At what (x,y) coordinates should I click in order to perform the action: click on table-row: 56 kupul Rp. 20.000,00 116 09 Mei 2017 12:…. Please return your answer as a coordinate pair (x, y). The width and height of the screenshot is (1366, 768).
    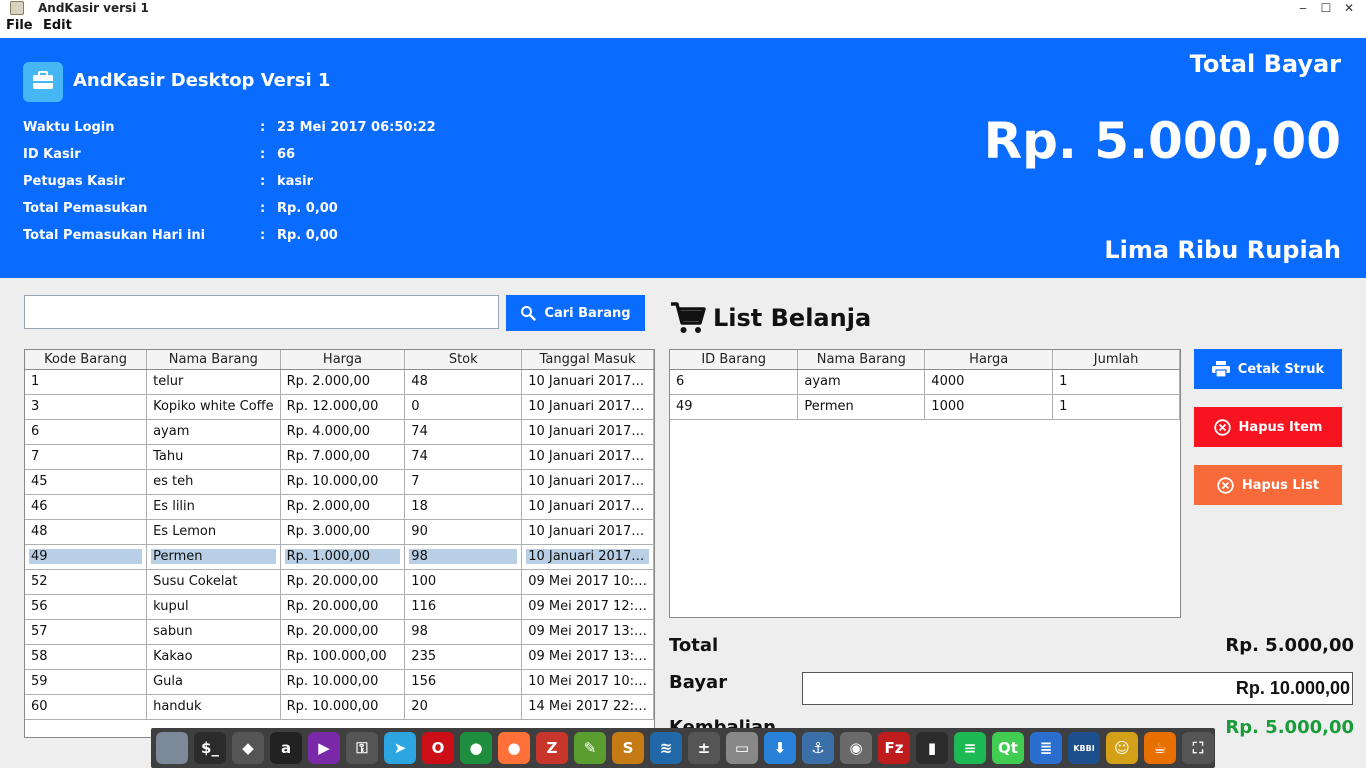
    Looking at the image, I should click on (339, 607).